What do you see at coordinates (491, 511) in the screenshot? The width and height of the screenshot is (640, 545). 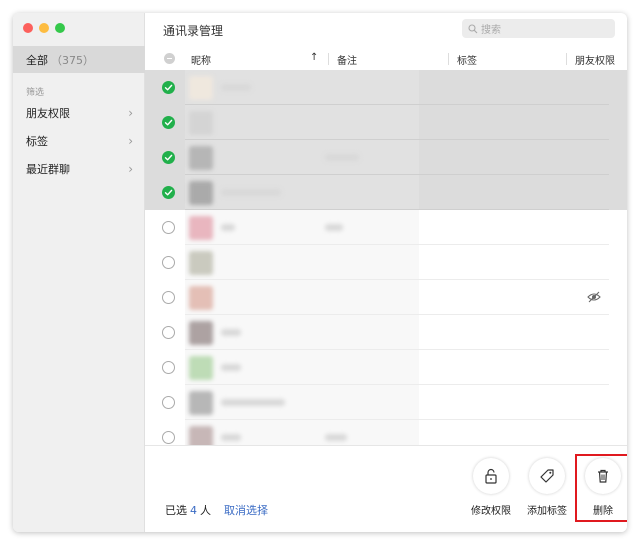 I see `modify-permission-label: 修改权限` at bounding box center [491, 511].